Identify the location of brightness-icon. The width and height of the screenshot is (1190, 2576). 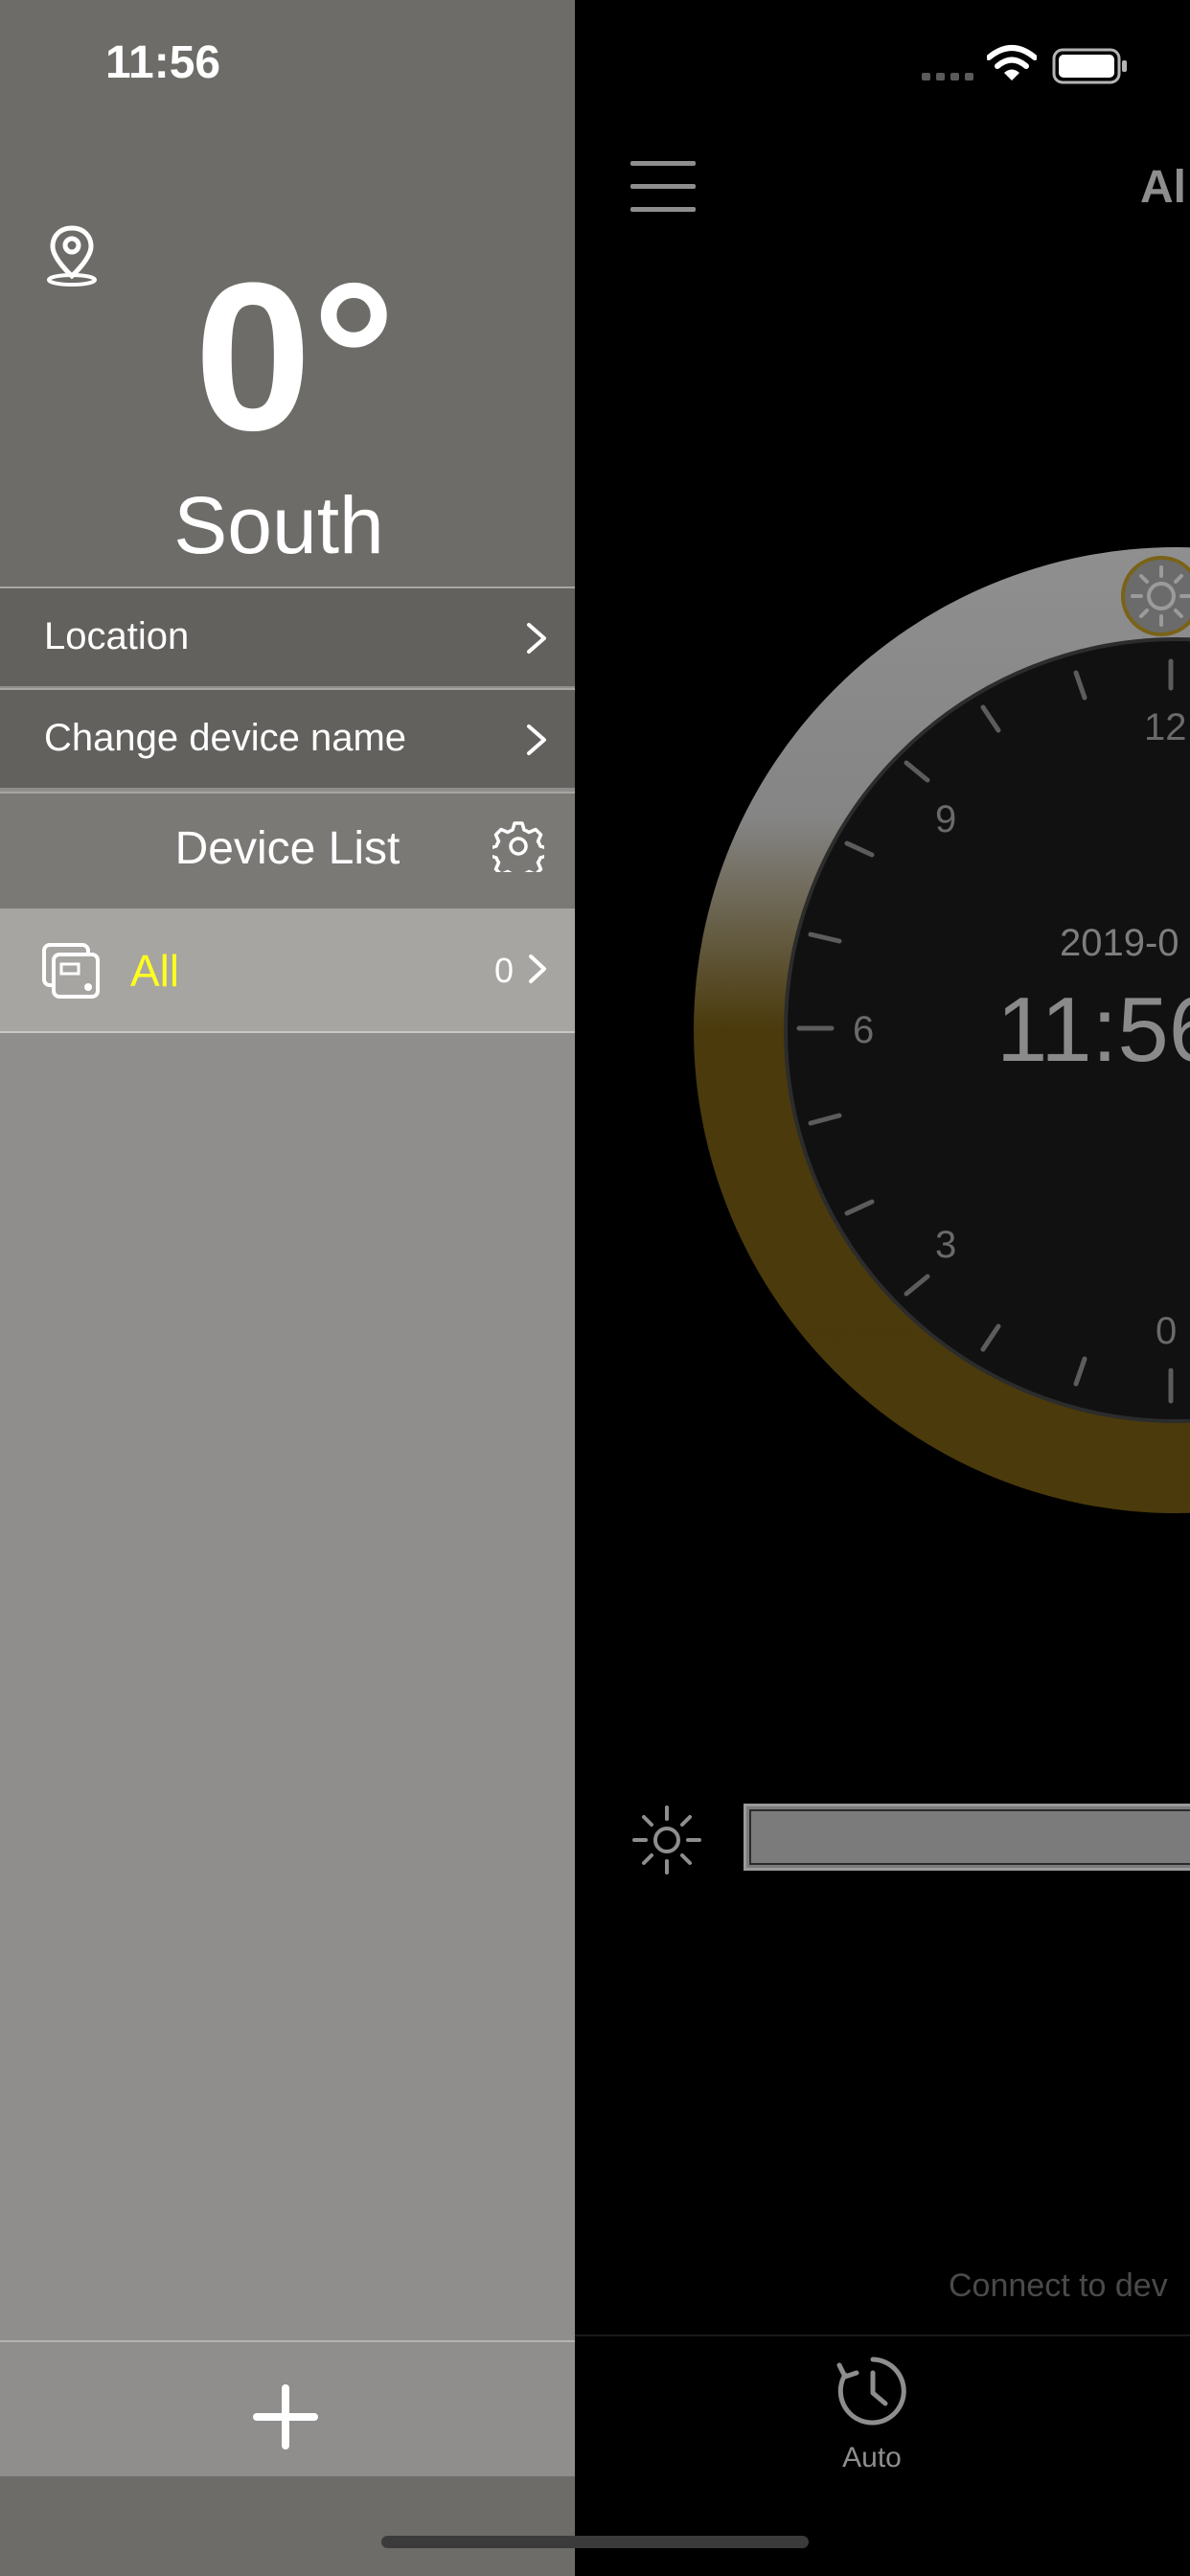
(667, 1840).